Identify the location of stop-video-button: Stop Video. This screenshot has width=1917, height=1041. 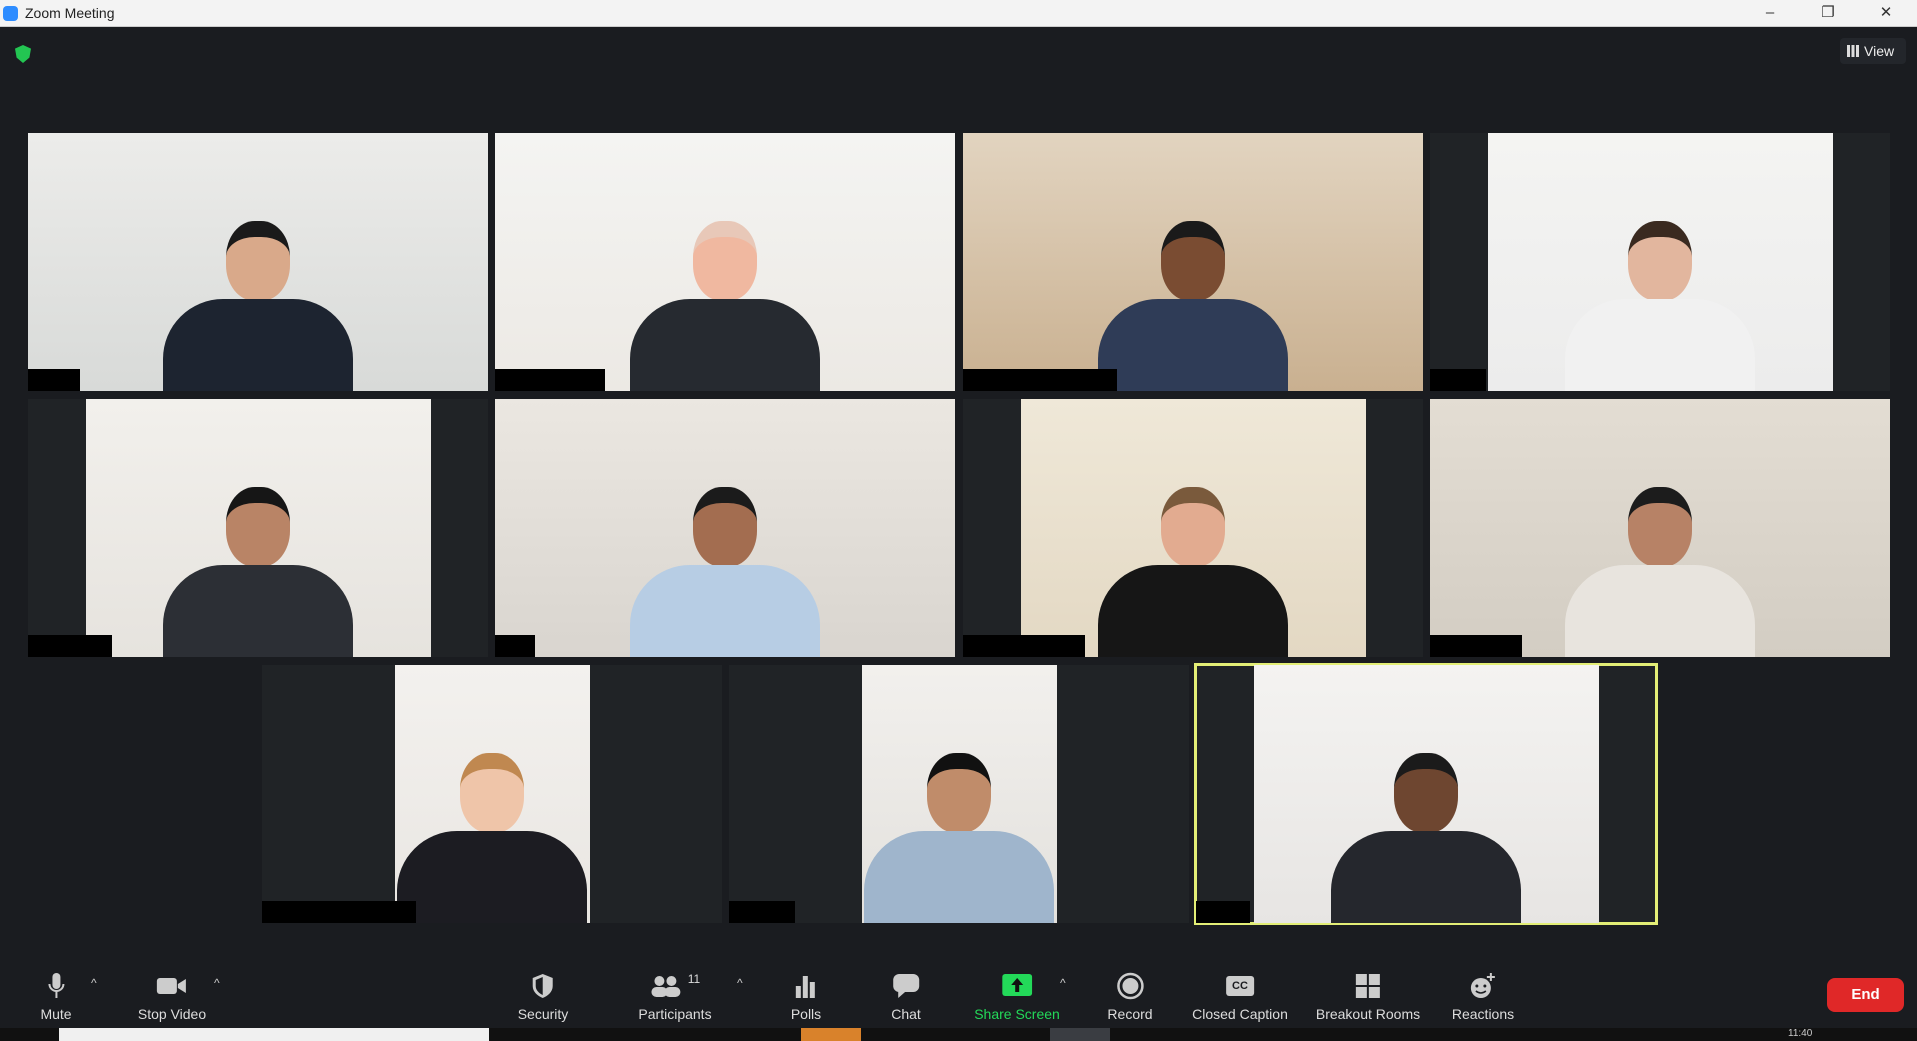
(172, 997).